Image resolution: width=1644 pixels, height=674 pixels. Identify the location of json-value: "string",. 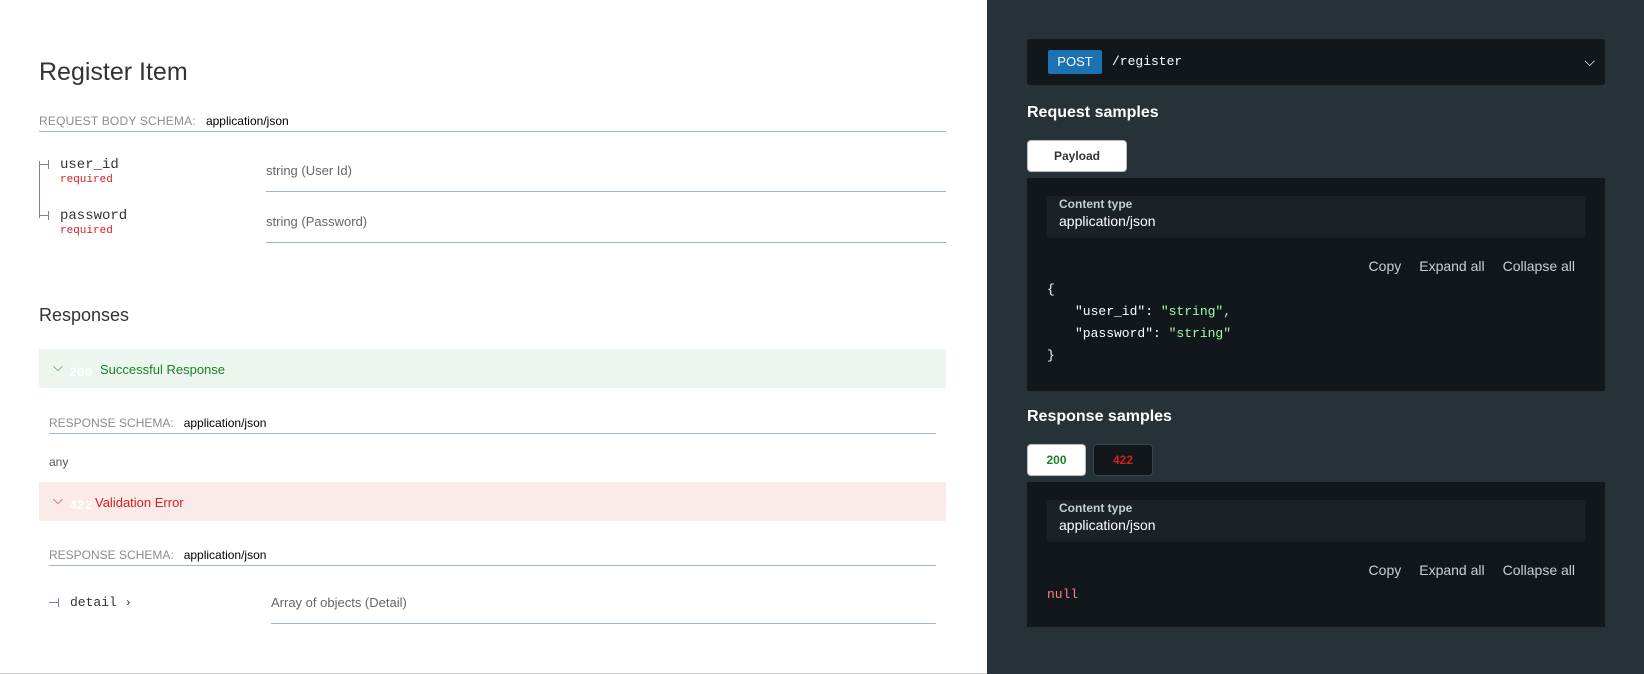
(1196, 311).